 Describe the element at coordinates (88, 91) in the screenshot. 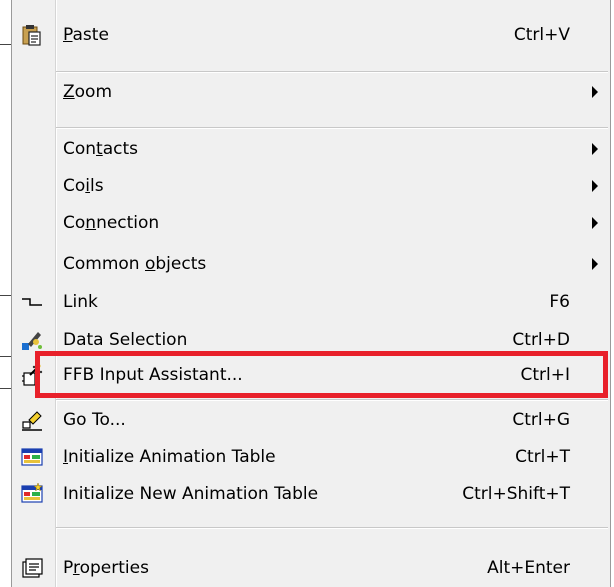

I see `menu-item-label: Zoom` at that location.